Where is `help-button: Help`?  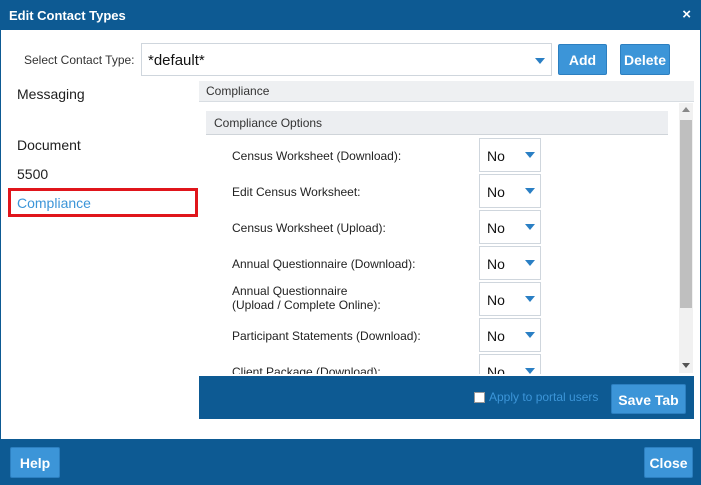 help-button: Help is located at coordinates (35, 462).